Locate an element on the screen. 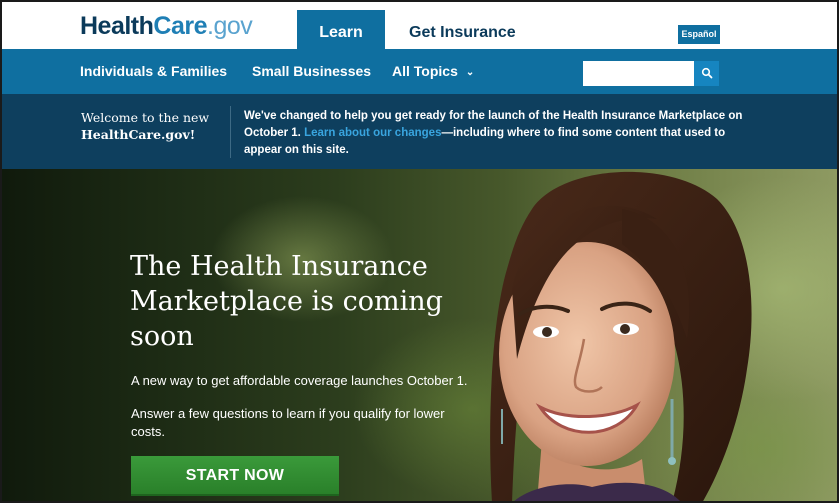  nav-small-businesses: Small Businesses is located at coordinates (311, 71).